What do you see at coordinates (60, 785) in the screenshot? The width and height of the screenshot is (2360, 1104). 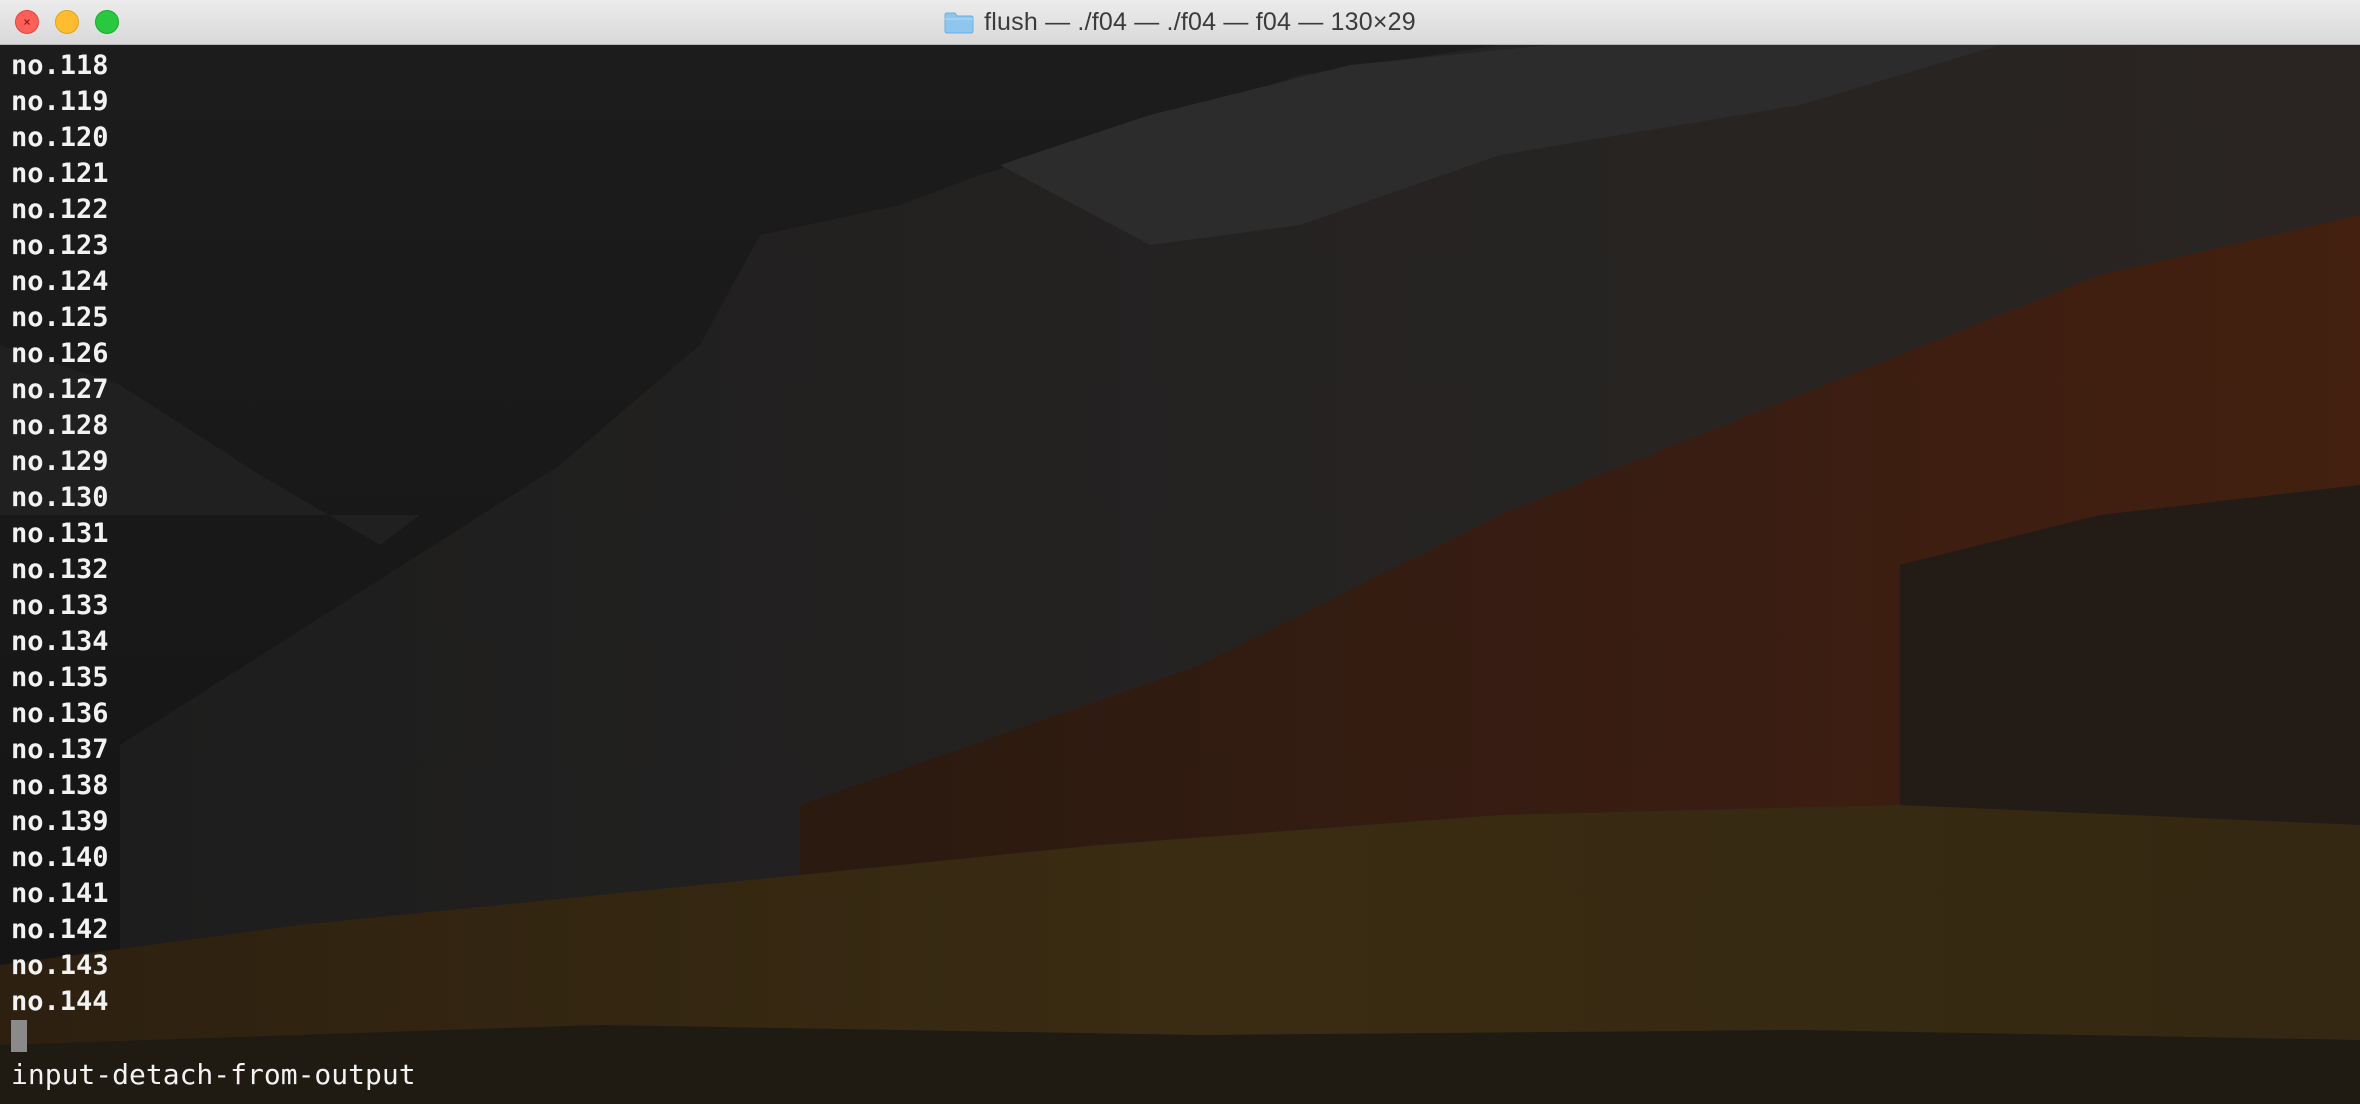 I see `output-line: no.138` at bounding box center [60, 785].